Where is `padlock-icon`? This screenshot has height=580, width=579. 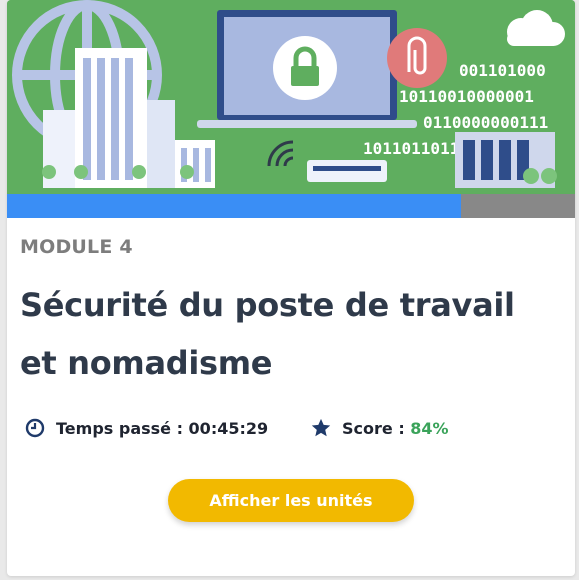 padlock-icon is located at coordinates (305, 68).